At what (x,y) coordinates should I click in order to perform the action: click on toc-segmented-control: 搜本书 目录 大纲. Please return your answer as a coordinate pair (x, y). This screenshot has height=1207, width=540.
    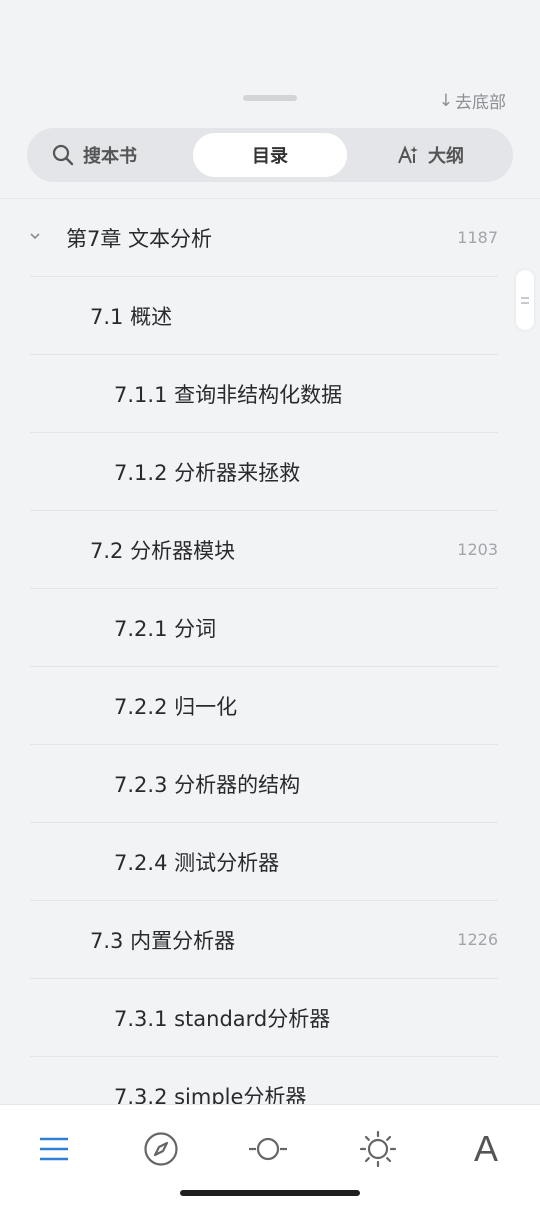
    Looking at the image, I should click on (270, 155).